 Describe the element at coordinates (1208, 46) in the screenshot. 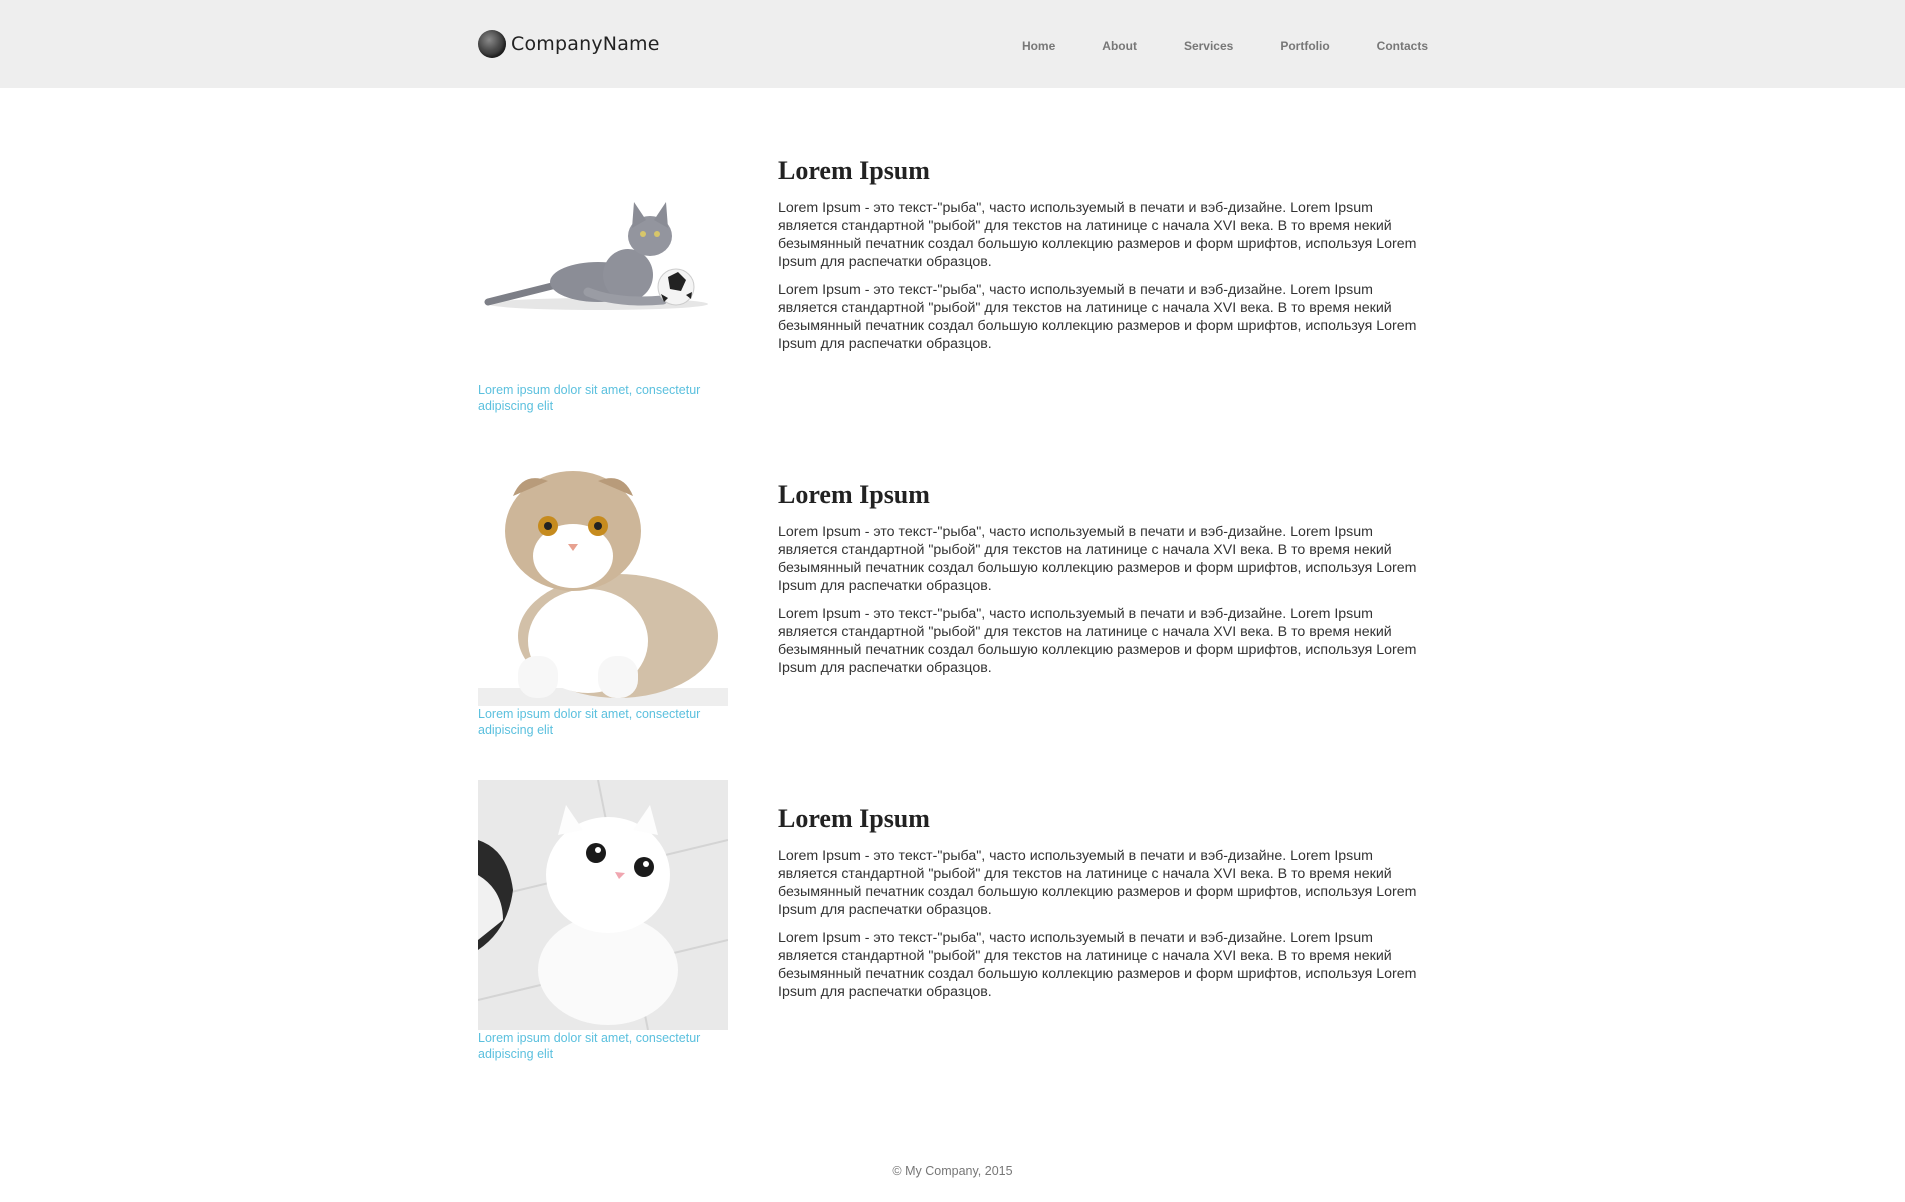

I see `nav-services: Services` at that location.